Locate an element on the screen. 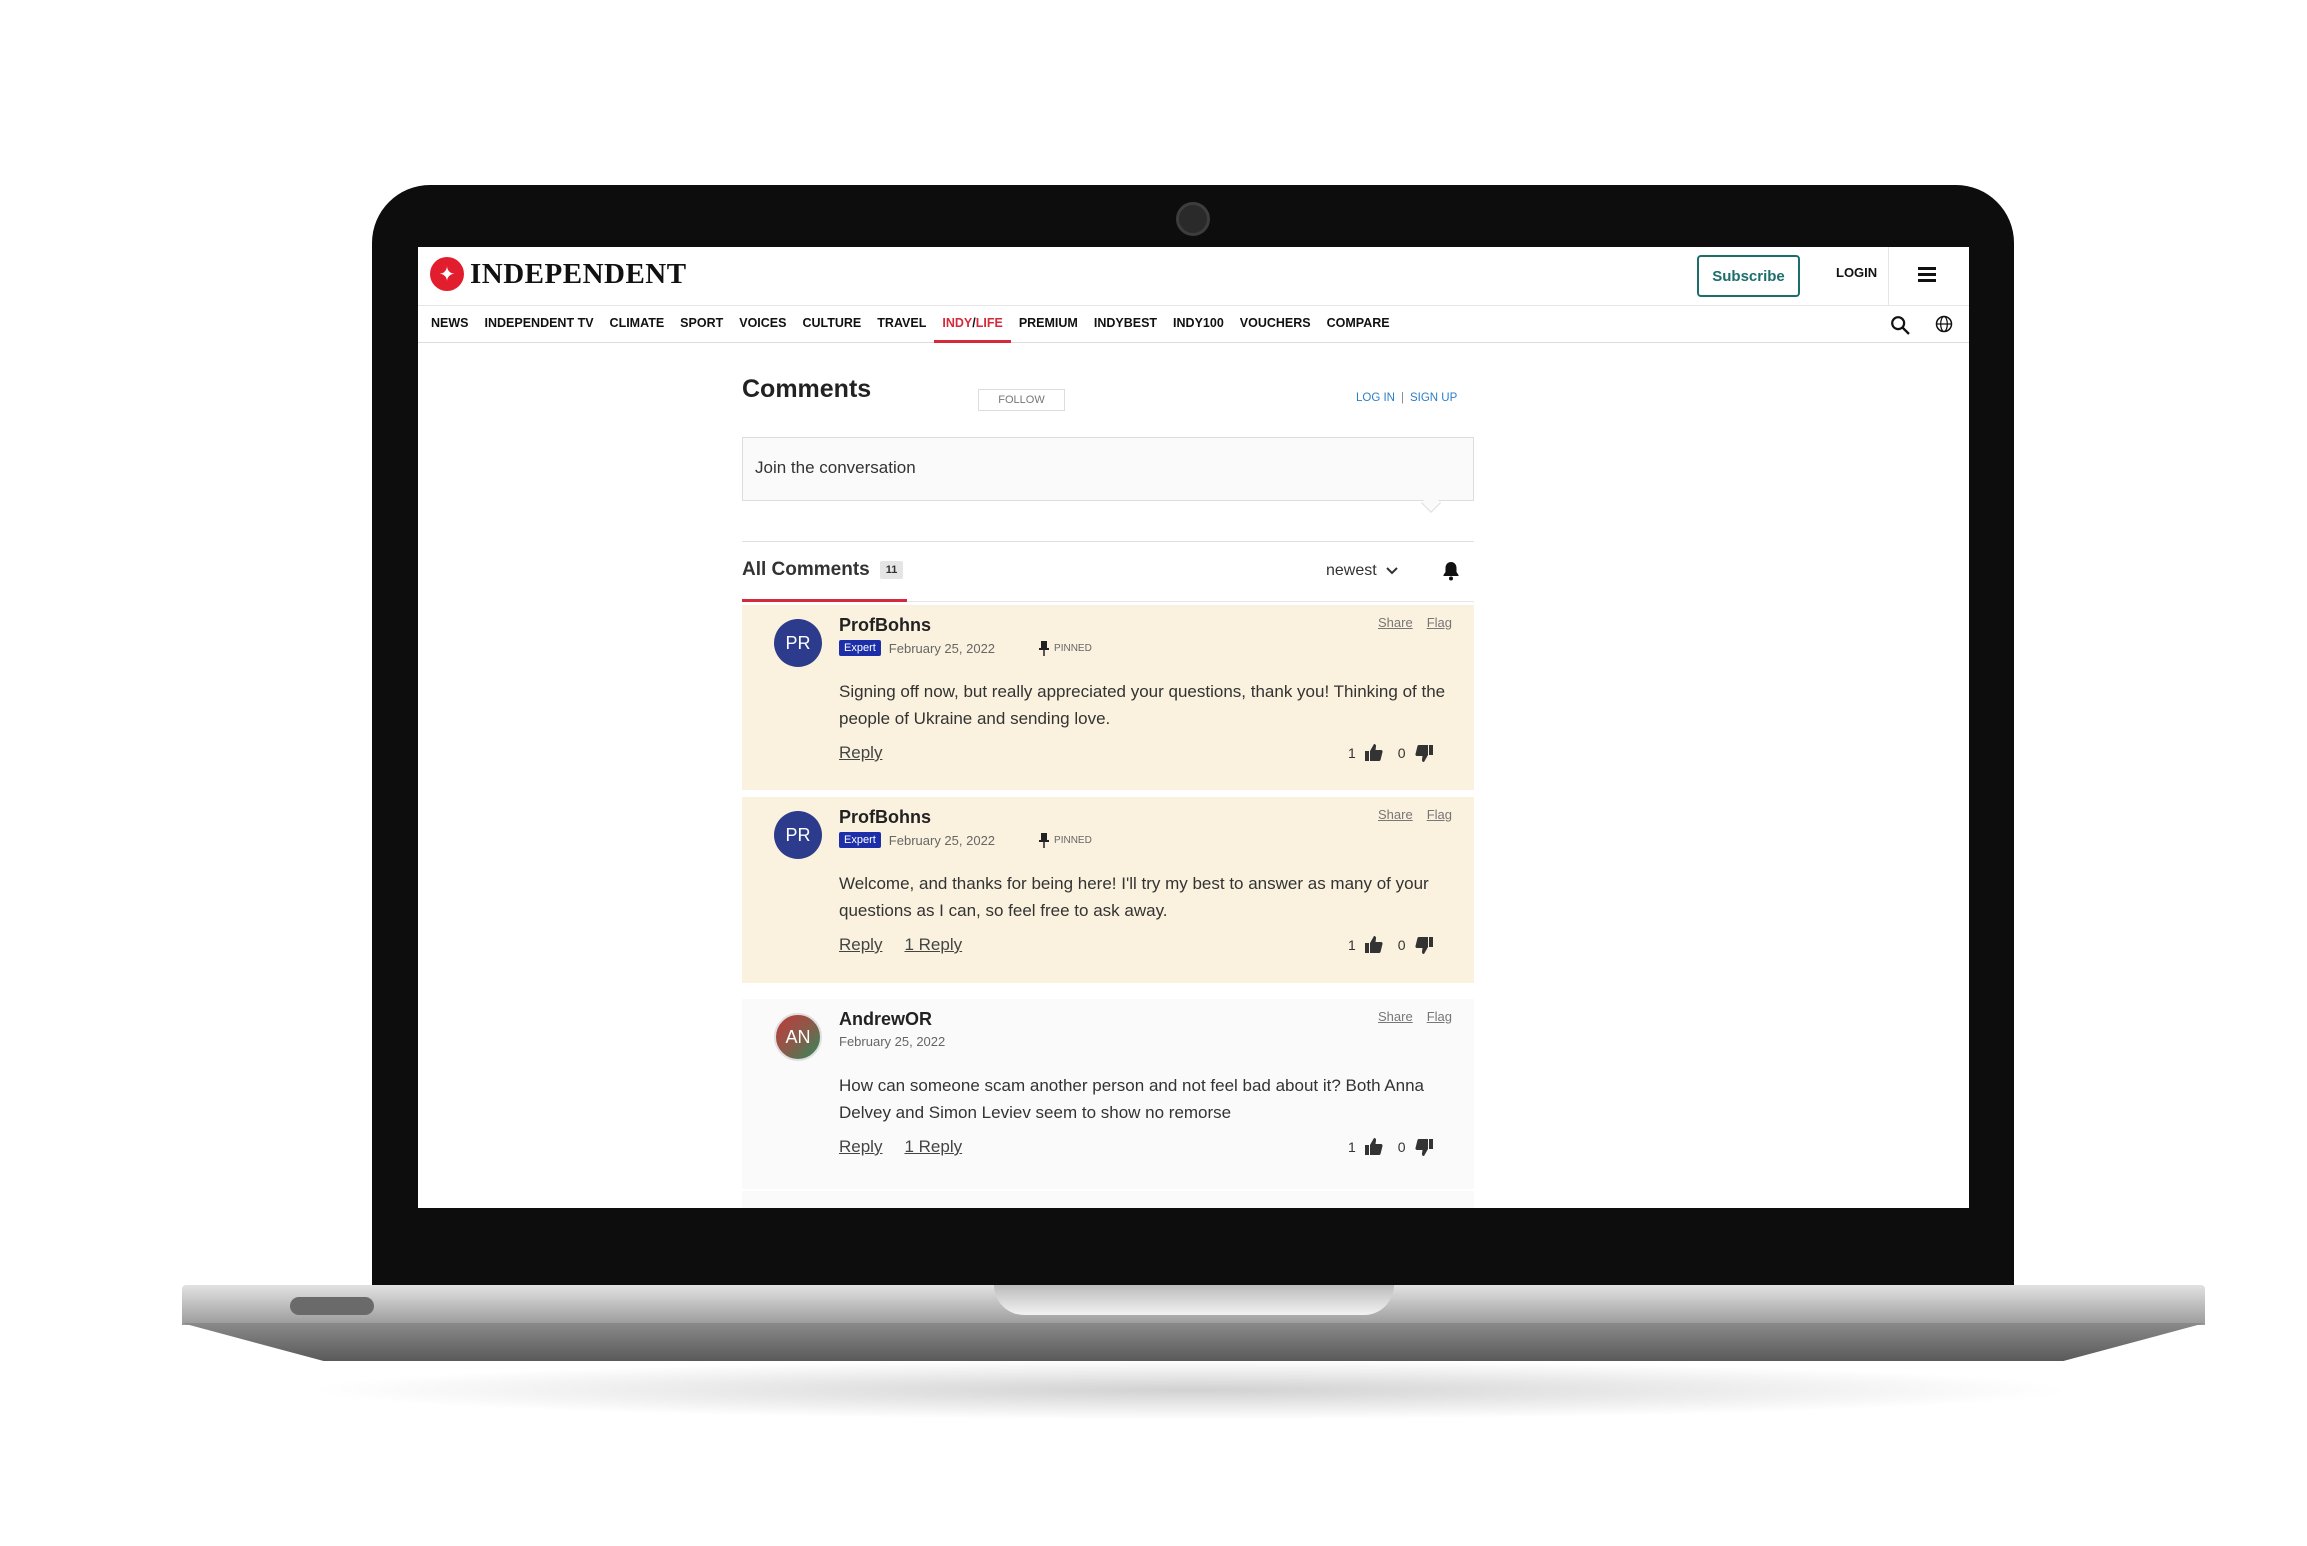 Image resolution: width=2307 pixels, height=1546 pixels. comment-author: AndrewOR is located at coordinates (885, 1019).